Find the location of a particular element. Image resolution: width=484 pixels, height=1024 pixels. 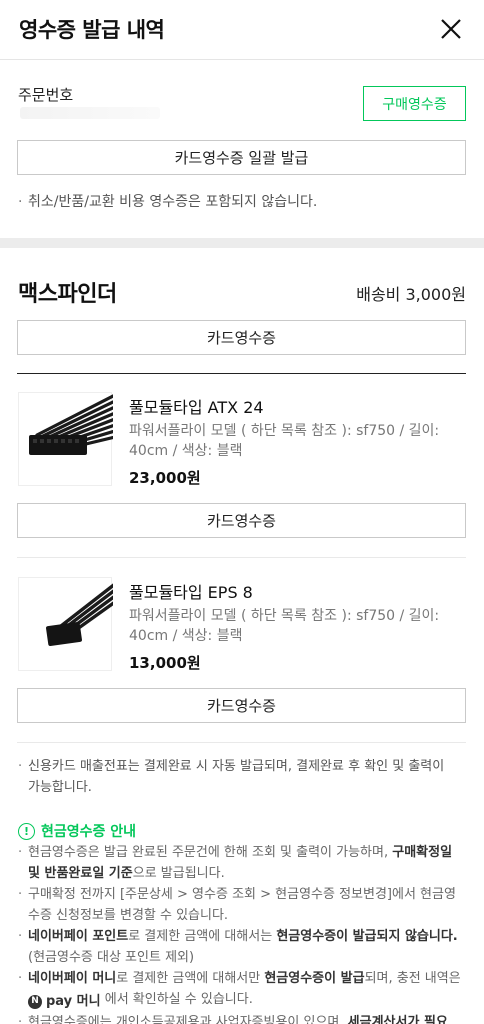

info-text-bold: 네이버페이 포인트 is located at coordinates (78, 936).